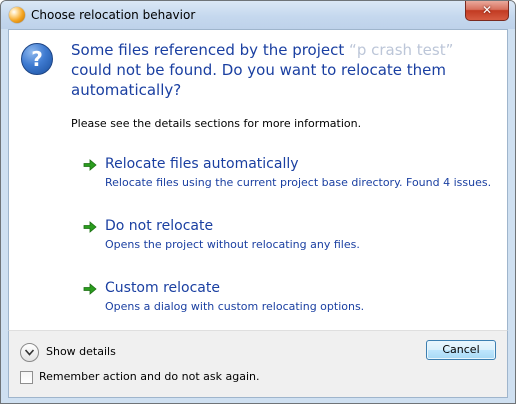  Describe the element at coordinates (149, 376) in the screenshot. I see `remember-label: Remember action and do not ask again.` at that location.